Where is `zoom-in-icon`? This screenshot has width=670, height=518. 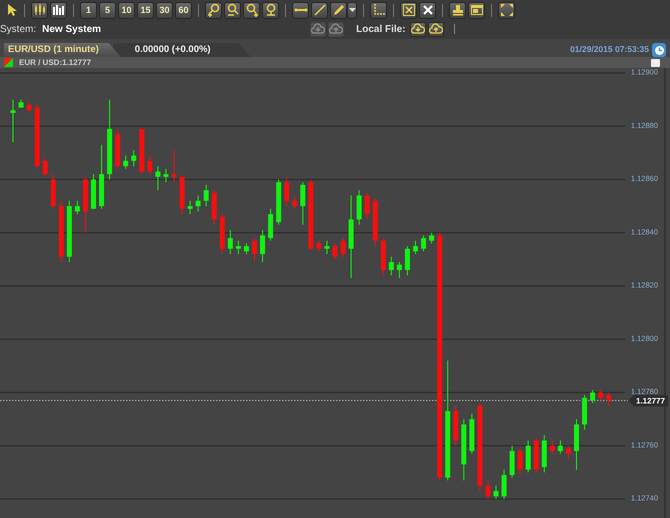 zoom-in-icon is located at coordinates (213, 10).